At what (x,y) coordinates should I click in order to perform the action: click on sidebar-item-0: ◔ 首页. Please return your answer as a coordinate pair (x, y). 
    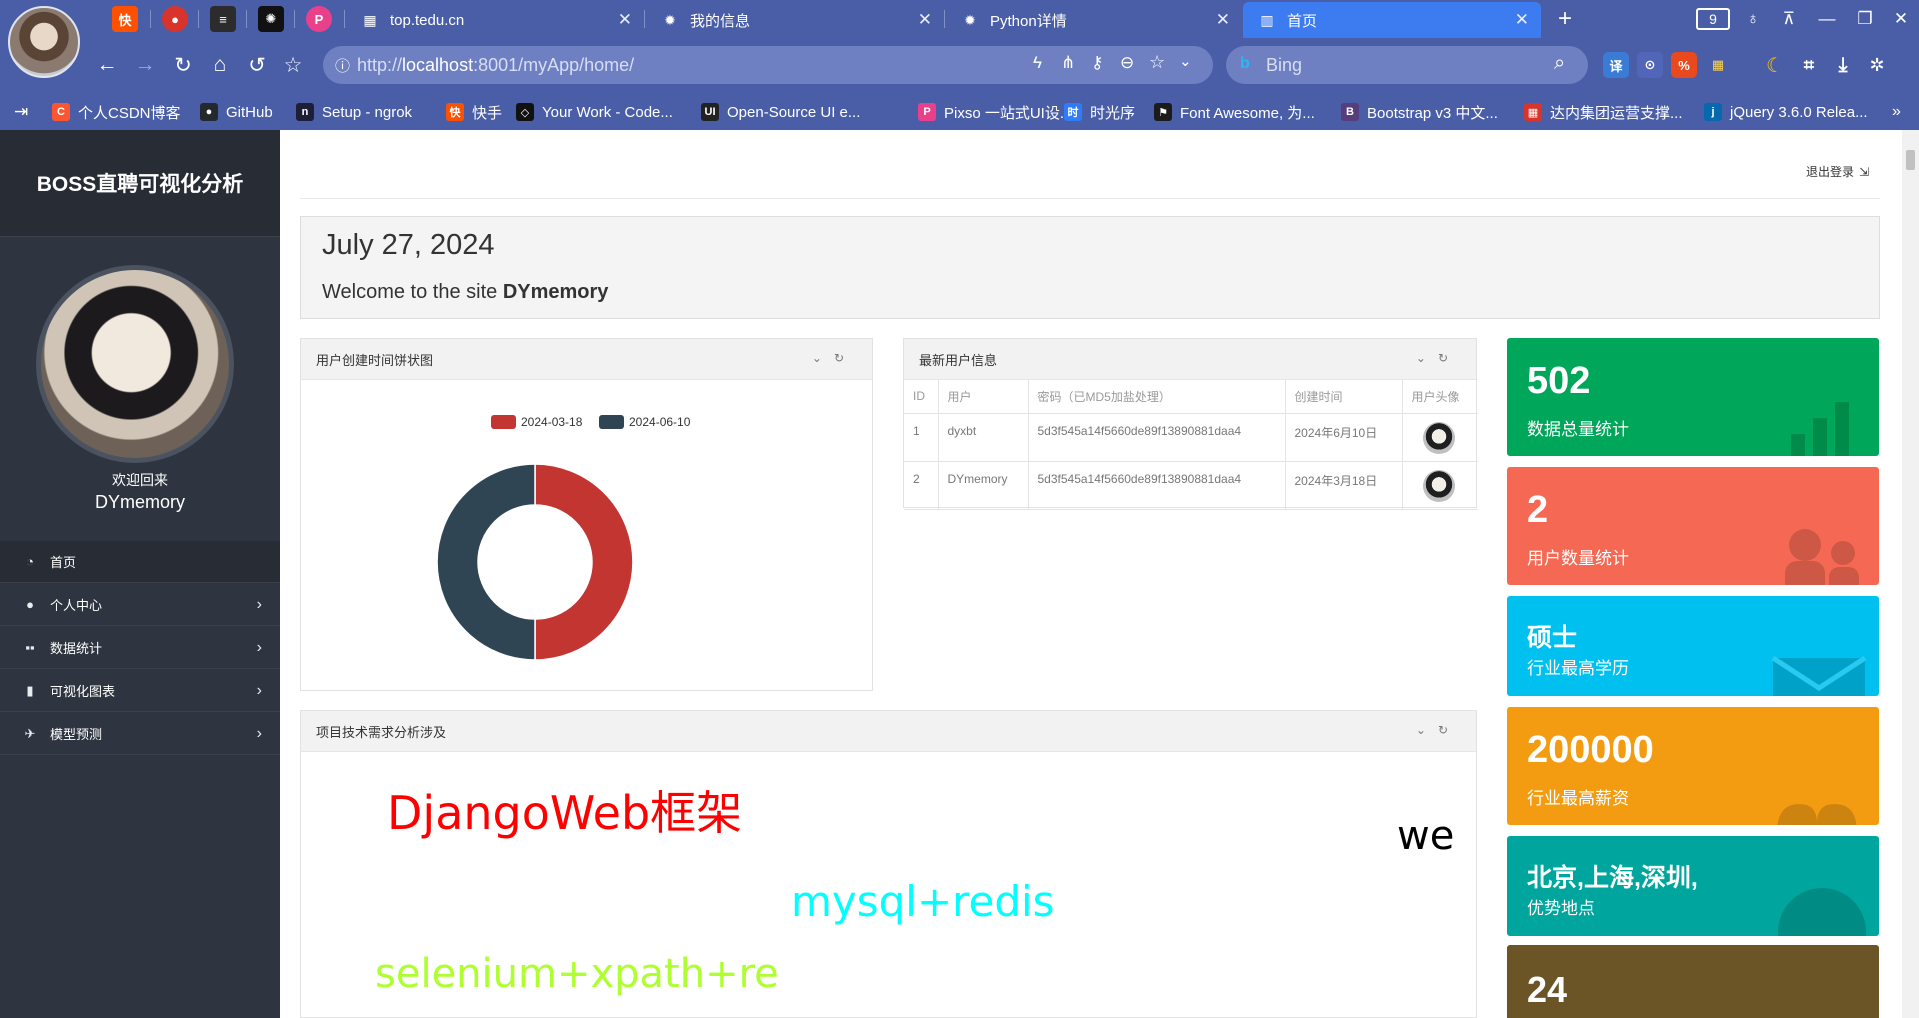
    Looking at the image, I should click on (140, 562).